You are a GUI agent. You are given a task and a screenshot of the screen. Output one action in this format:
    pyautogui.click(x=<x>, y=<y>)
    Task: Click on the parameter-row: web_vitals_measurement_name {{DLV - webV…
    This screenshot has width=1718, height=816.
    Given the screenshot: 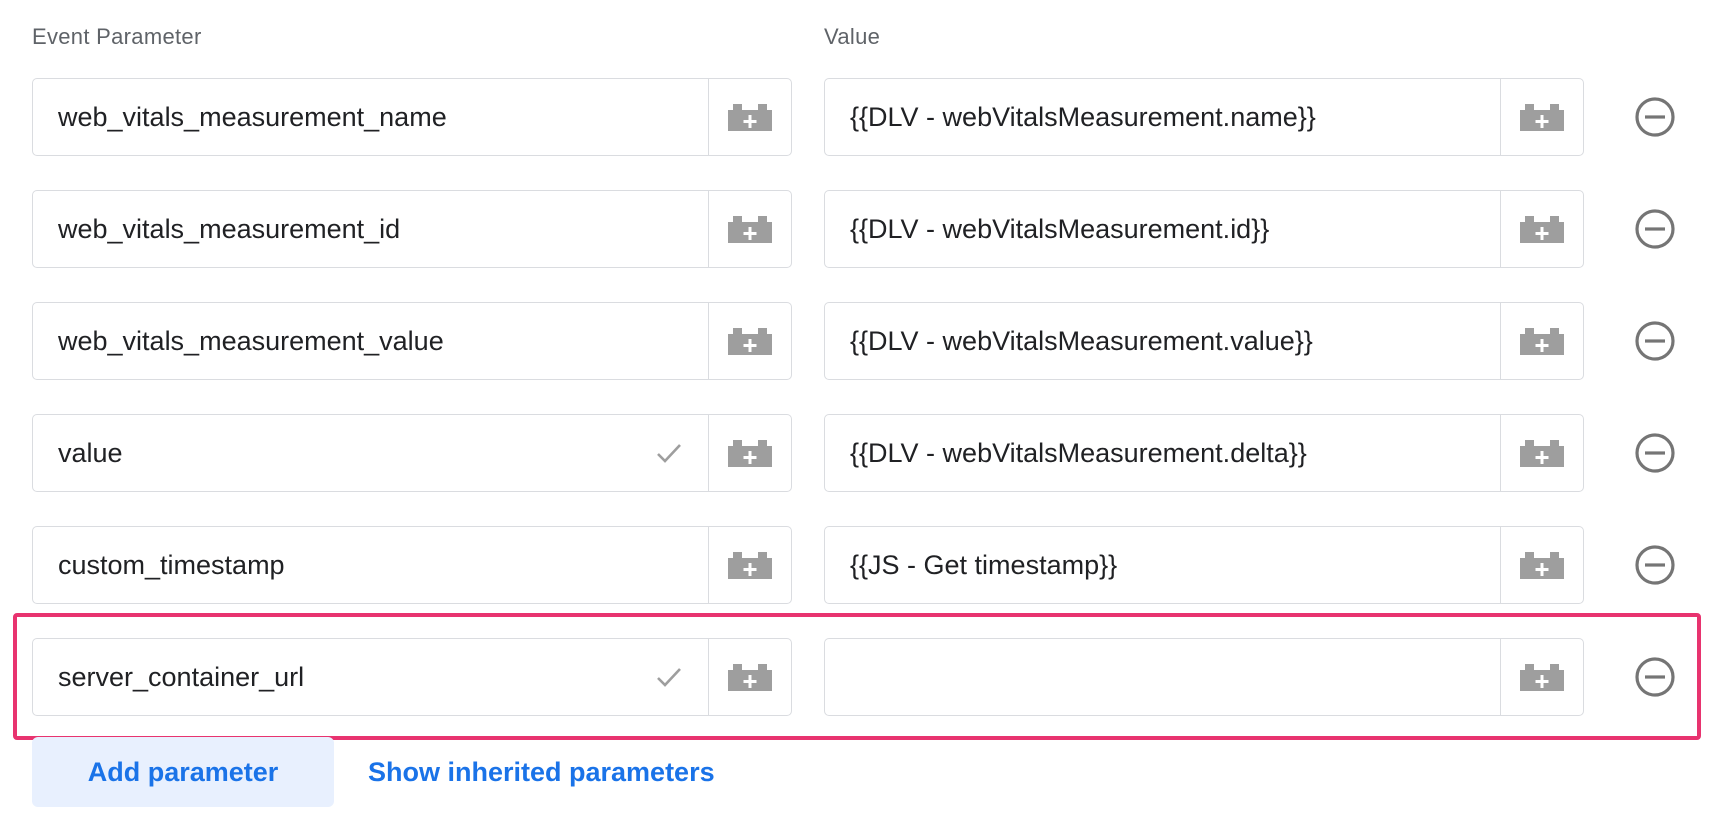 What is the action you would take?
    pyautogui.click(x=859, y=118)
    